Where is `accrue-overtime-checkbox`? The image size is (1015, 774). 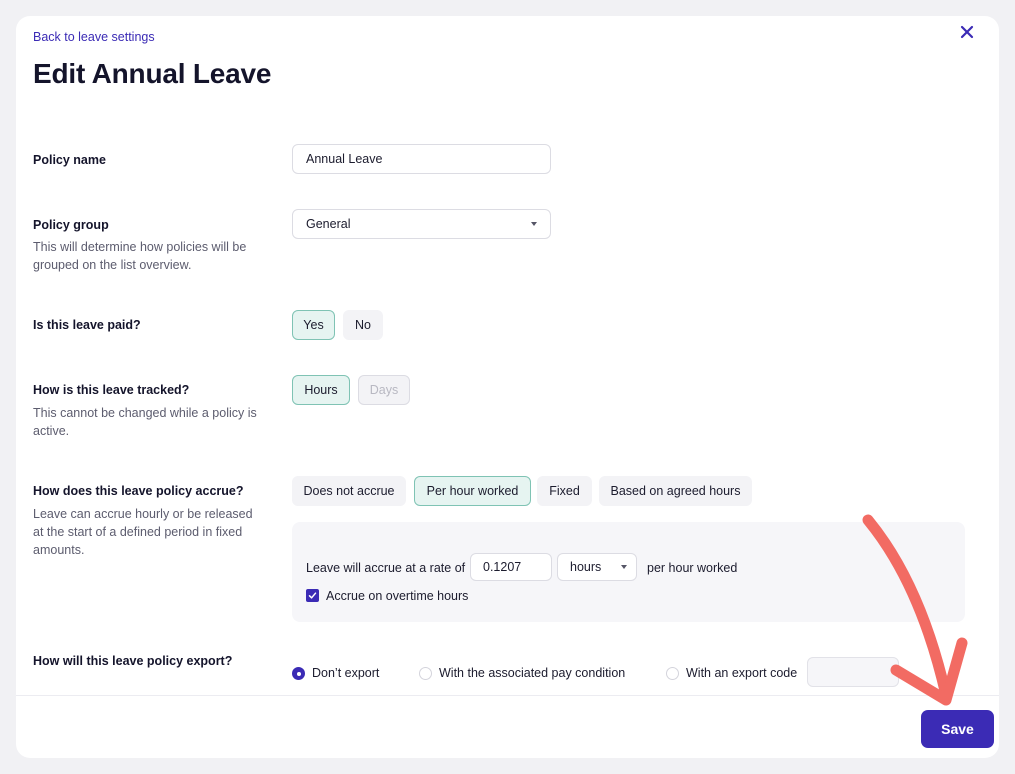
accrue-overtime-checkbox is located at coordinates (312, 595).